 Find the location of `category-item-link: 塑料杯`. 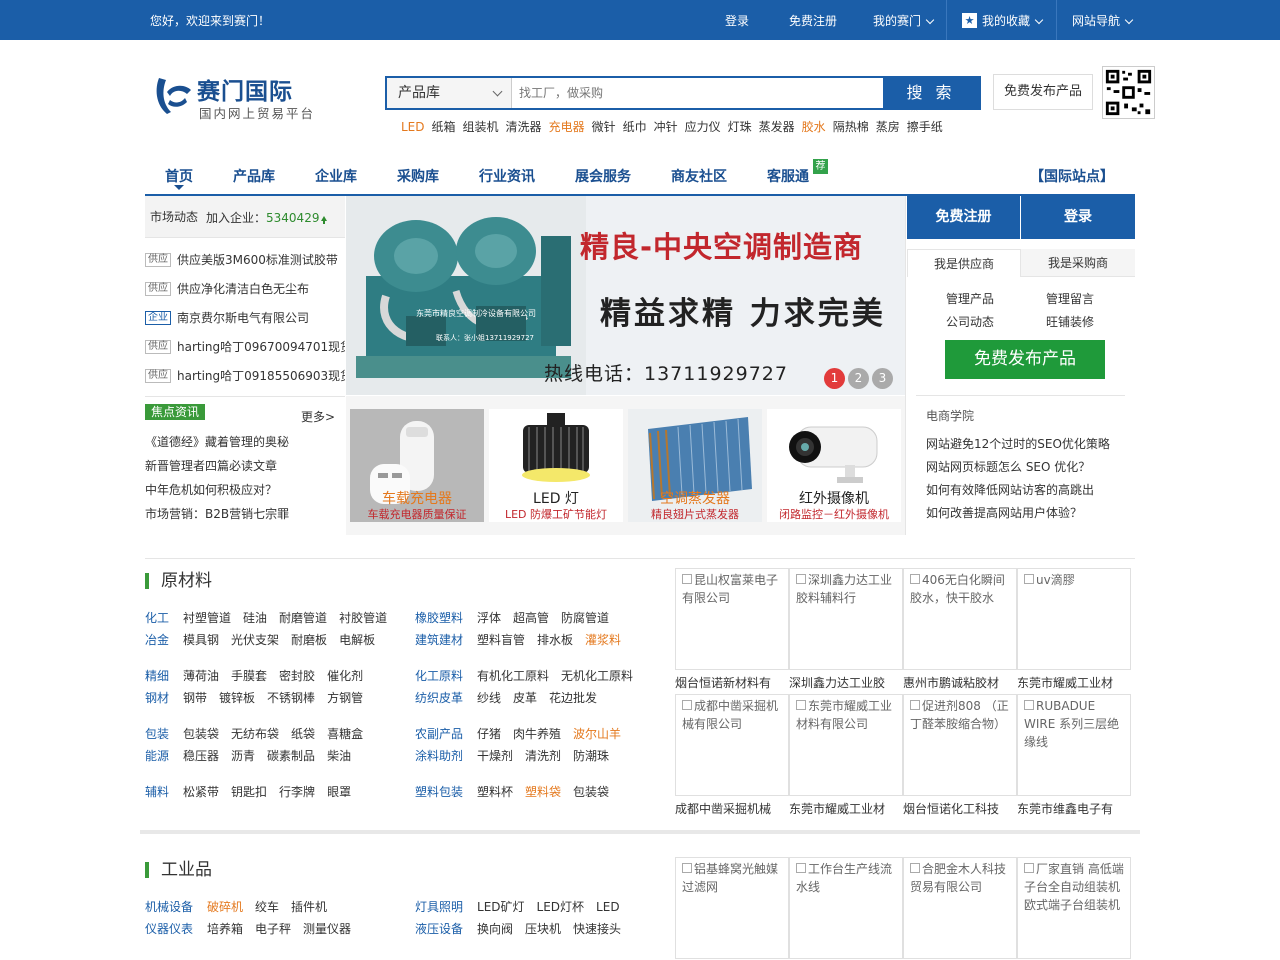

category-item-link: 塑料杯 is located at coordinates (495, 792).